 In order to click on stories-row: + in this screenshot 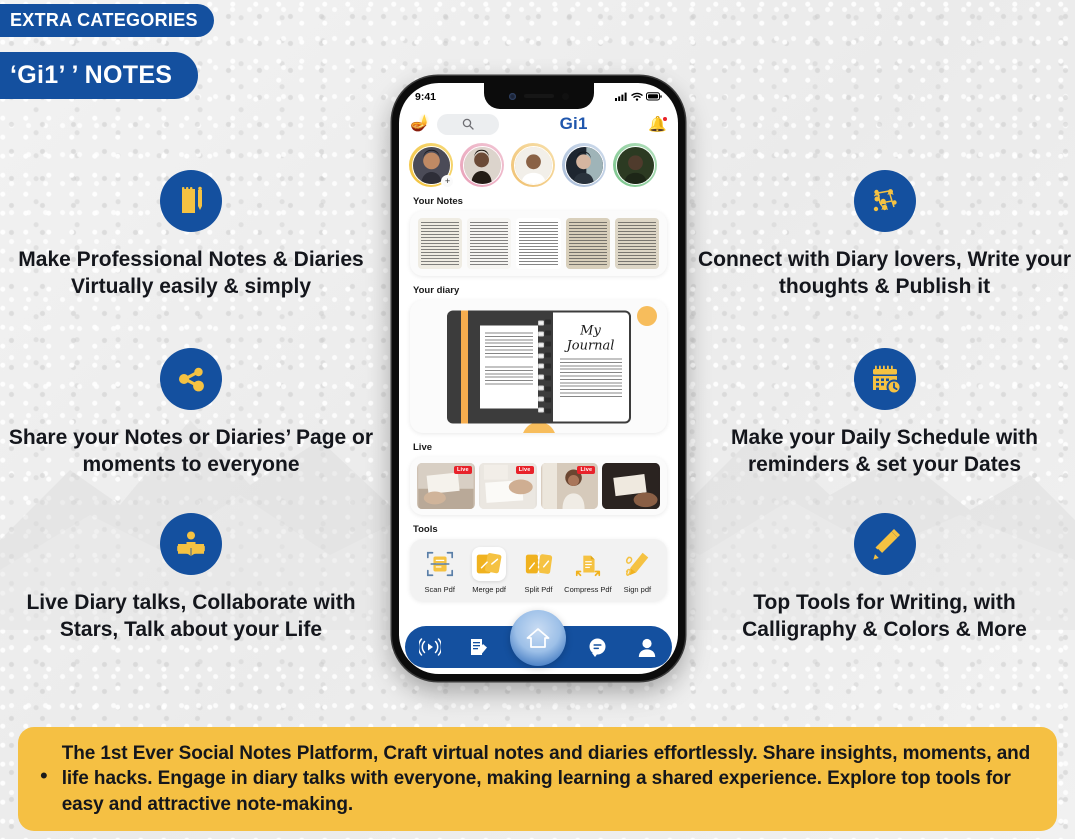, I will do `click(538, 164)`.